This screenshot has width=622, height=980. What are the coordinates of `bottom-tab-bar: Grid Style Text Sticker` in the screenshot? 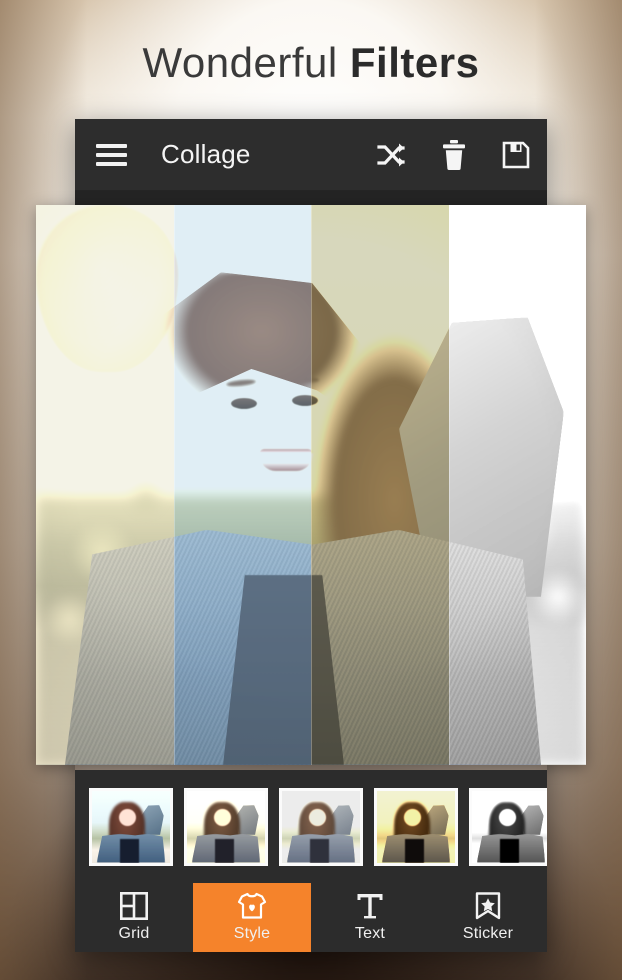 It's located at (311, 917).